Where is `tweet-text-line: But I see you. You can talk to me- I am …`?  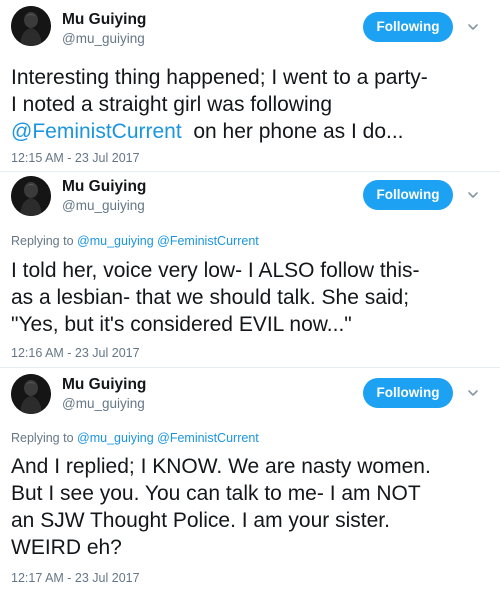 tweet-text-line: But I see you. You can talk to me- I am … is located at coordinates (216, 493).